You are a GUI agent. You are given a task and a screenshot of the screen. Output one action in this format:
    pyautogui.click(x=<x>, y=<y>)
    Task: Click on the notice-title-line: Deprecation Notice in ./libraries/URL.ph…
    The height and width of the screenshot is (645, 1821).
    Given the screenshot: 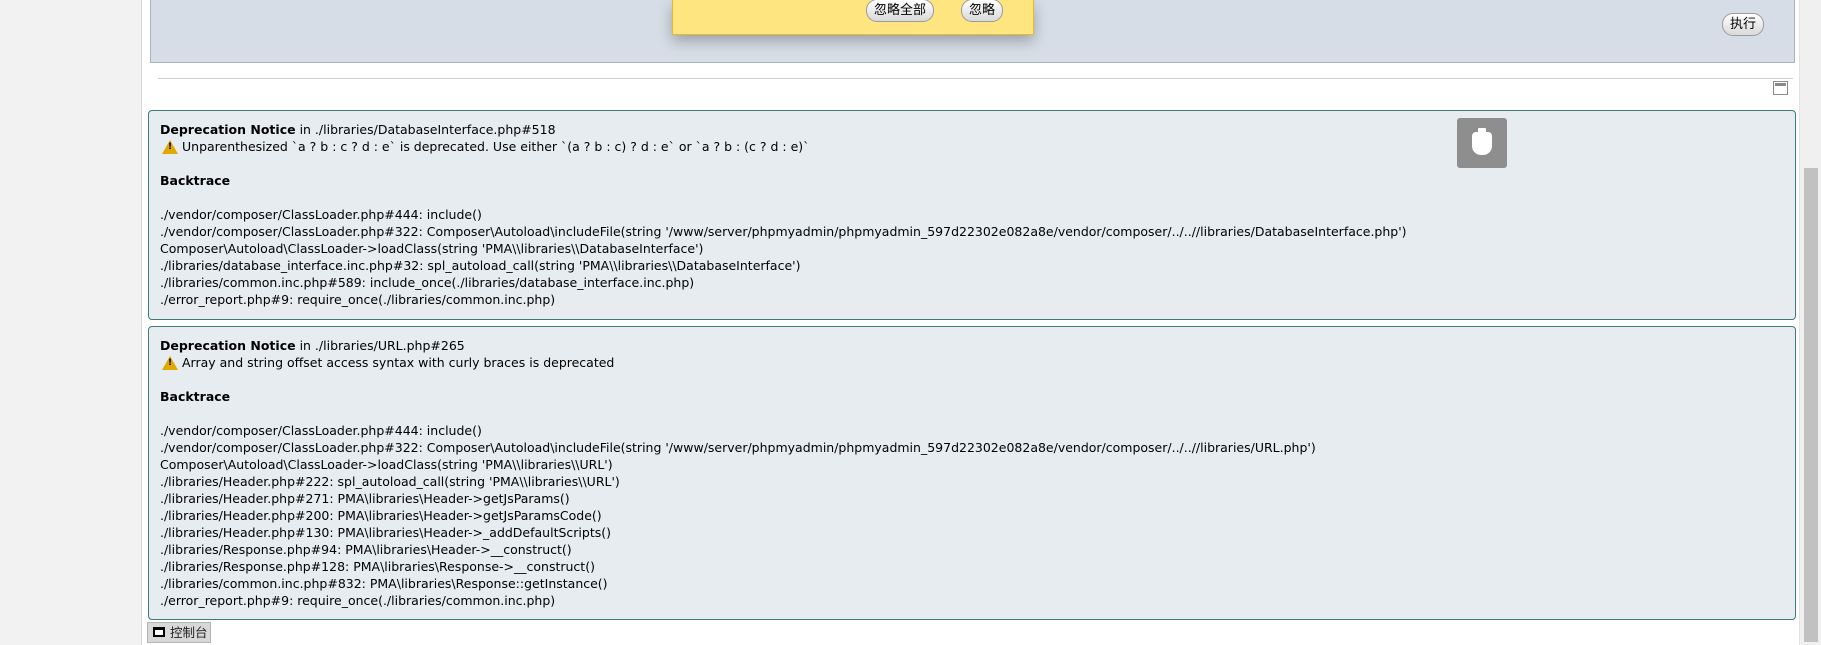 What is the action you would take?
    pyautogui.click(x=972, y=345)
    